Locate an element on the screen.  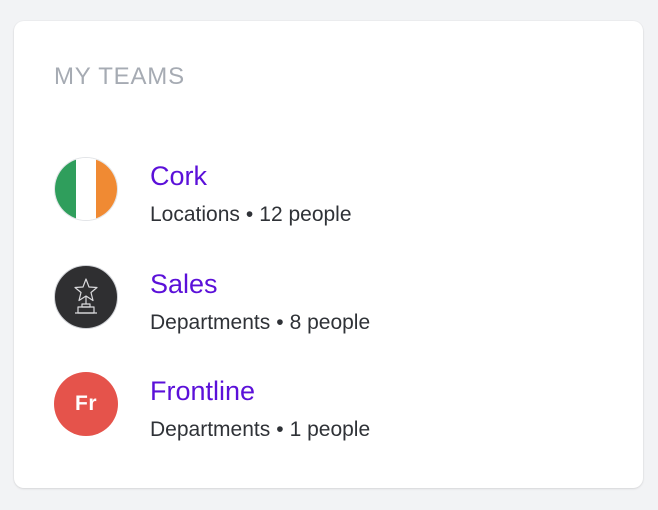
flag-stripe-green is located at coordinates (65, 189).